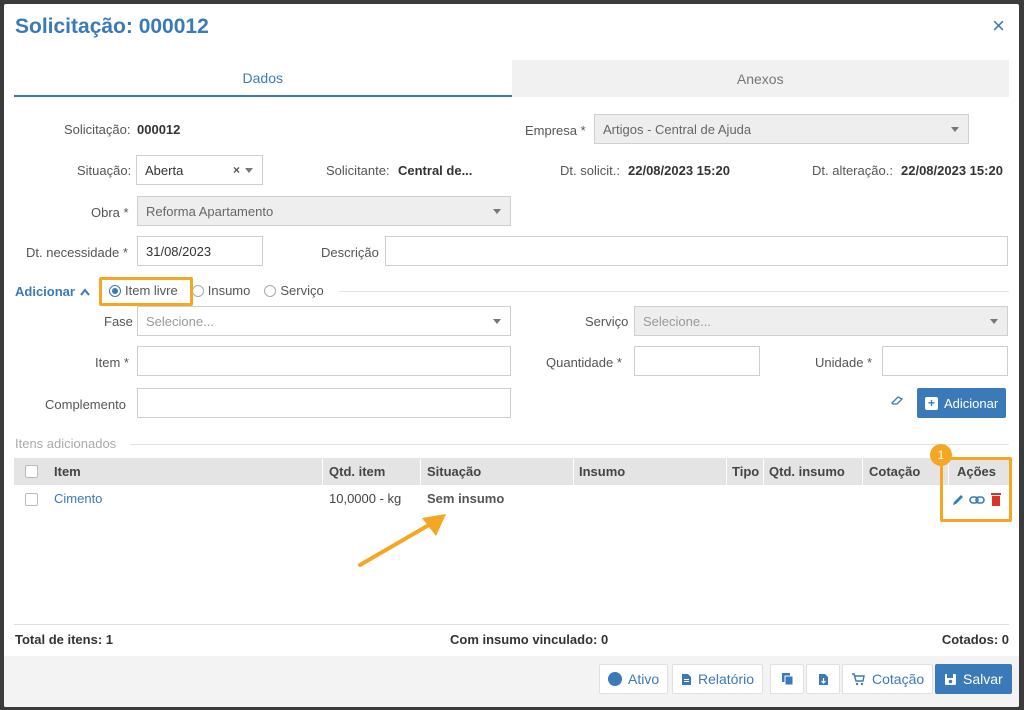 The width and height of the screenshot is (1024, 710). What do you see at coordinates (236, 170) in the screenshot?
I see `clear-icon: ×` at bounding box center [236, 170].